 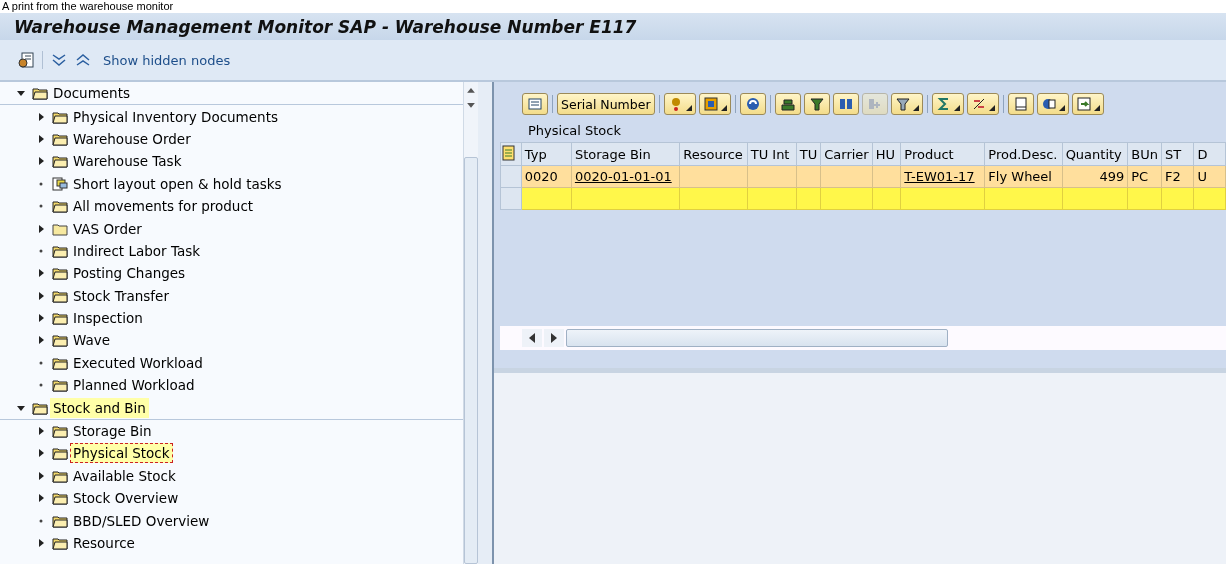 What do you see at coordinates (92, 340) in the screenshot?
I see `tree-item: Wave` at bounding box center [92, 340].